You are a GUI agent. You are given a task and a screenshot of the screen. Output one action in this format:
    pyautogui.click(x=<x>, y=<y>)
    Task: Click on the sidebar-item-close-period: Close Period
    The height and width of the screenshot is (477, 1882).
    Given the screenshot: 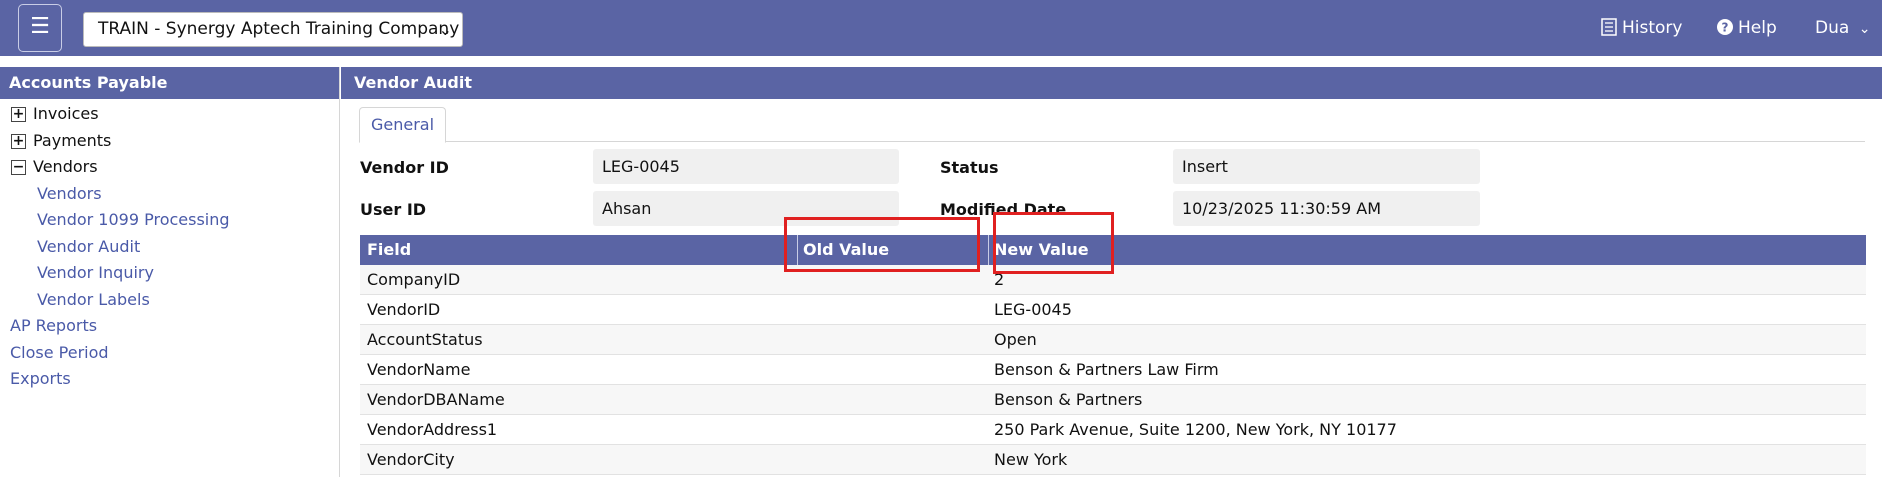 What is the action you would take?
    pyautogui.click(x=169, y=353)
    